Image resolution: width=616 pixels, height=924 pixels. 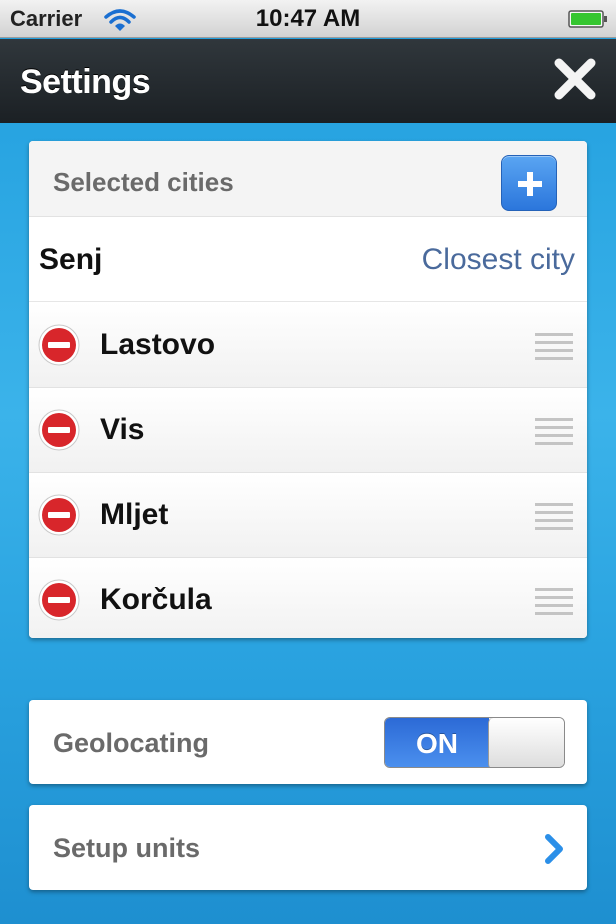 I want to click on city-row: Mljet, so click(x=308, y=515).